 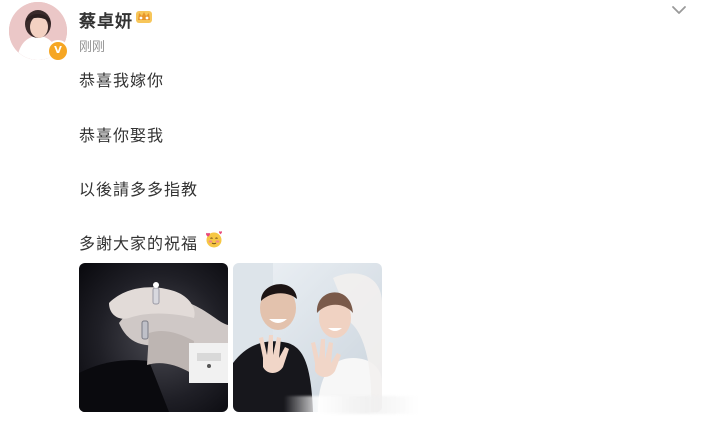 What do you see at coordinates (139, 189) in the screenshot?
I see `post-text-line-3: 以後請多多指教` at bounding box center [139, 189].